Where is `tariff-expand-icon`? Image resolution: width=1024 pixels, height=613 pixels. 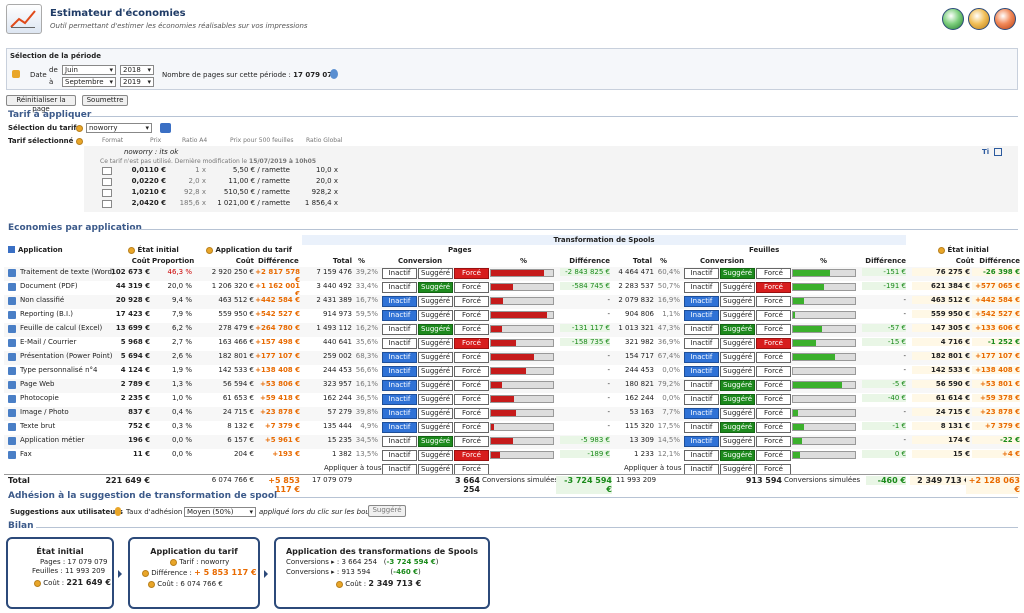
tariff-expand-icon is located at coordinates (998, 152).